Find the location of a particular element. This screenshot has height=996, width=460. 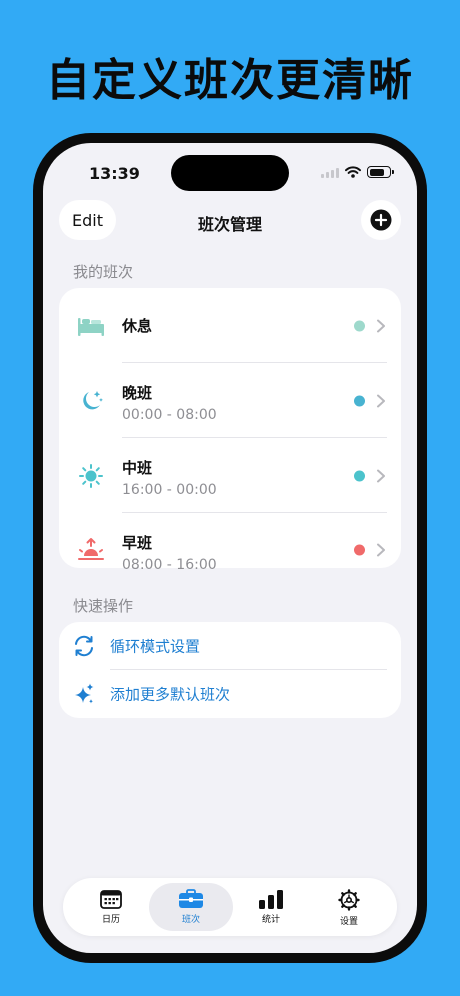

battery-icon is located at coordinates (380, 172).